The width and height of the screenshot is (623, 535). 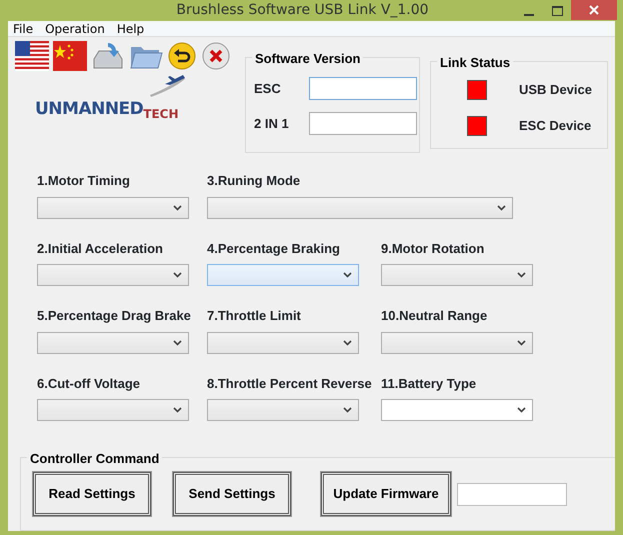 What do you see at coordinates (70, 56) in the screenshot?
I see `china-flag-icon` at bounding box center [70, 56].